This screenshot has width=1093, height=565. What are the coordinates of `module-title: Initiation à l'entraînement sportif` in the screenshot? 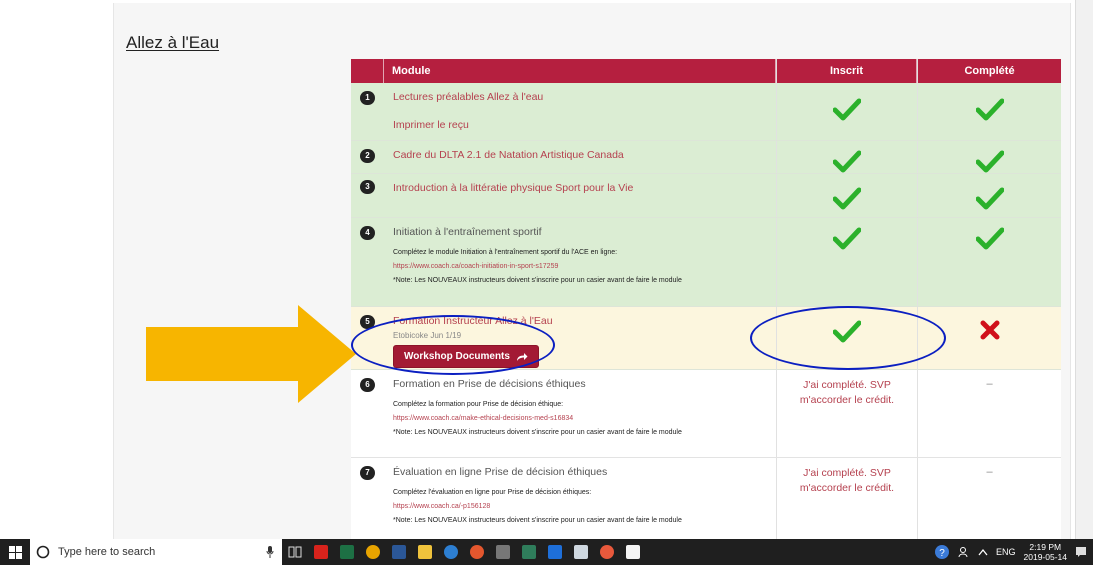 It's located at (467, 232).